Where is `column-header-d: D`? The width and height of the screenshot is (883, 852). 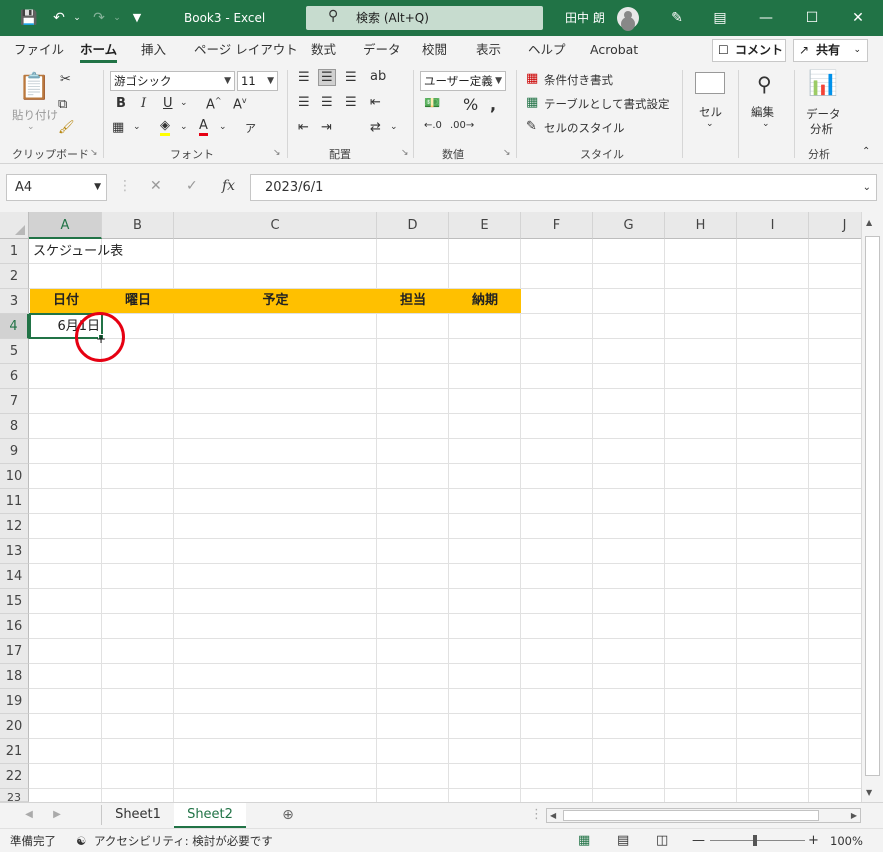 column-header-d: D is located at coordinates (413, 225).